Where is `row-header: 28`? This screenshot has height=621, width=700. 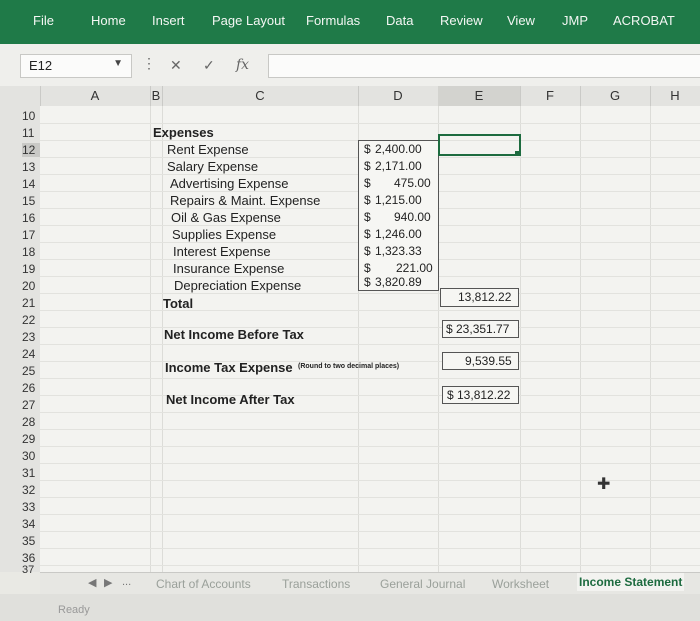 row-header: 28 is located at coordinates (31, 422).